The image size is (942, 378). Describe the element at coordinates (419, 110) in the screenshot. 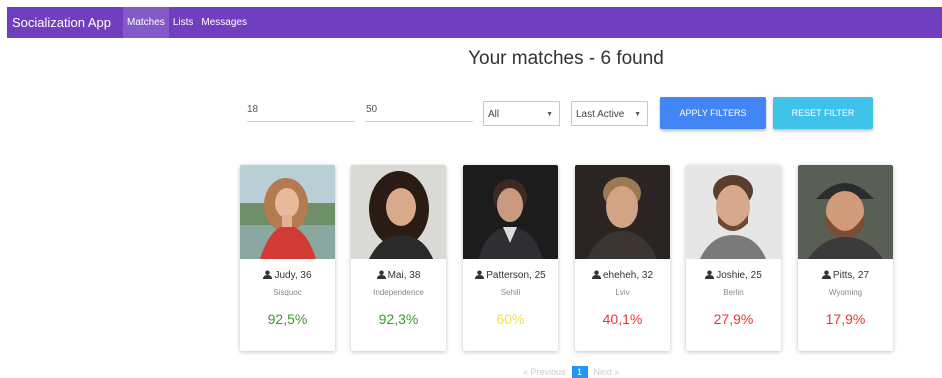

I see `max-age-input: 50` at that location.